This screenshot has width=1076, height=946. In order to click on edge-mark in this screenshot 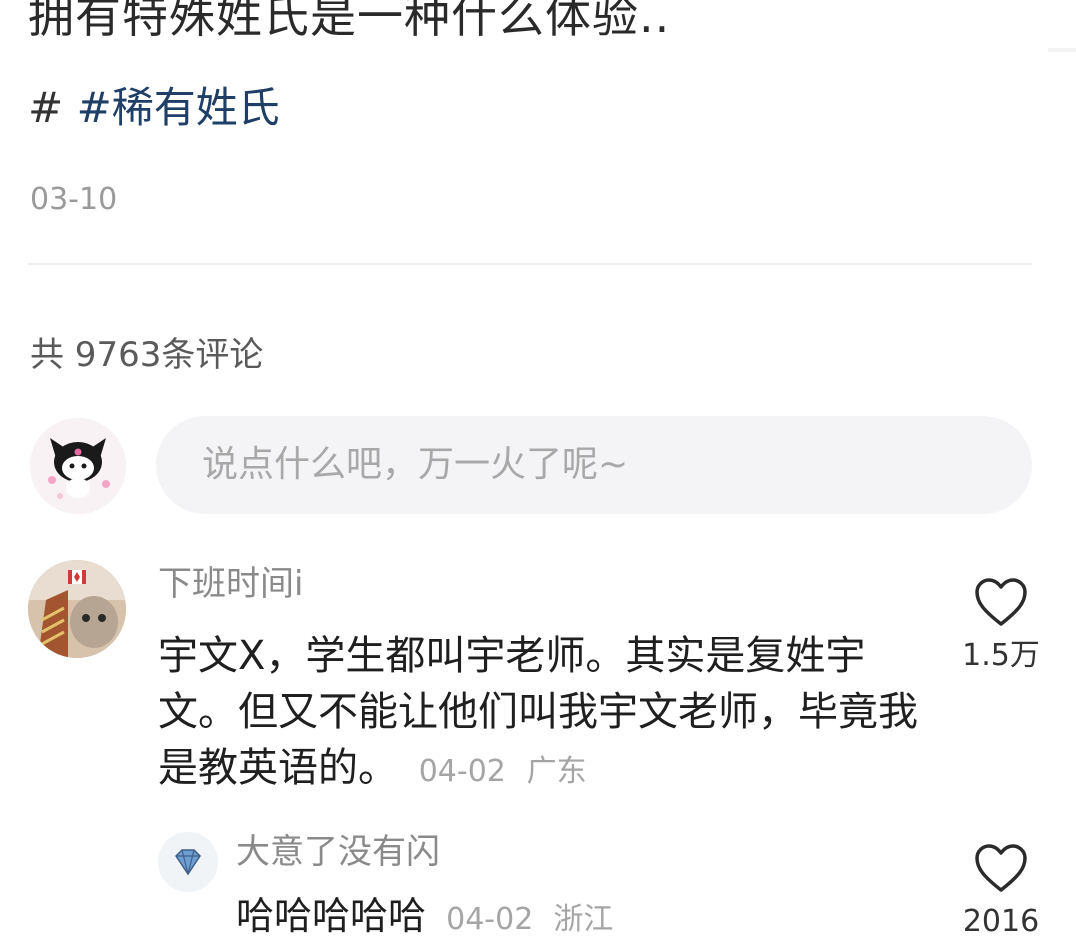, I will do `click(1062, 50)`.